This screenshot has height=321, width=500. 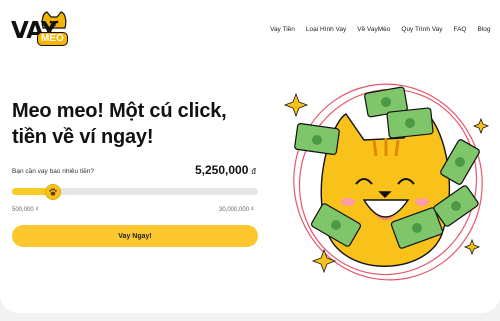 What do you see at coordinates (222, 170) in the screenshot?
I see `amount-number: 5,250,000` at bounding box center [222, 170].